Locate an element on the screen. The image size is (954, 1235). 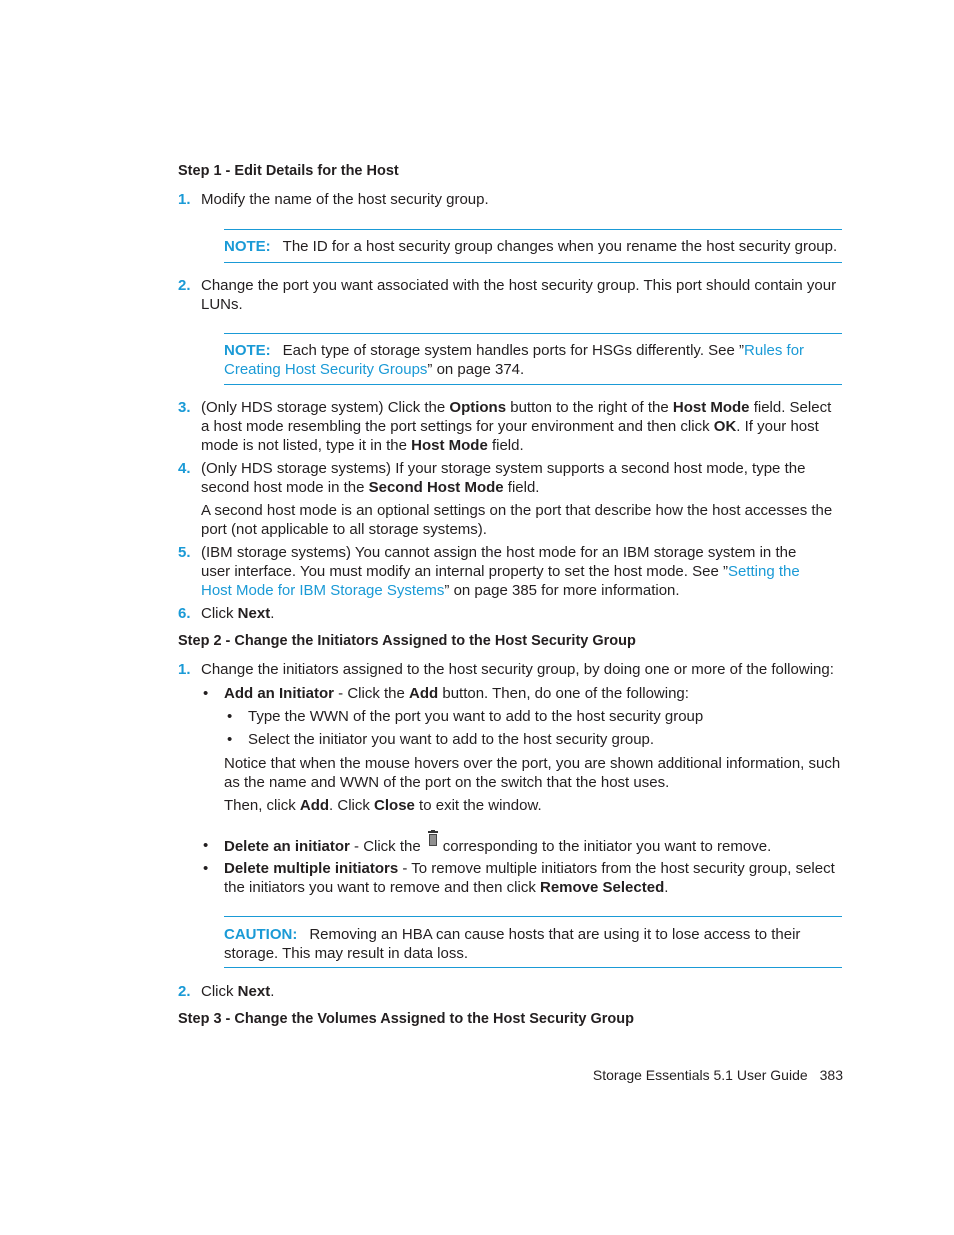
bold-text: Options is located at coordinates (478, 407).